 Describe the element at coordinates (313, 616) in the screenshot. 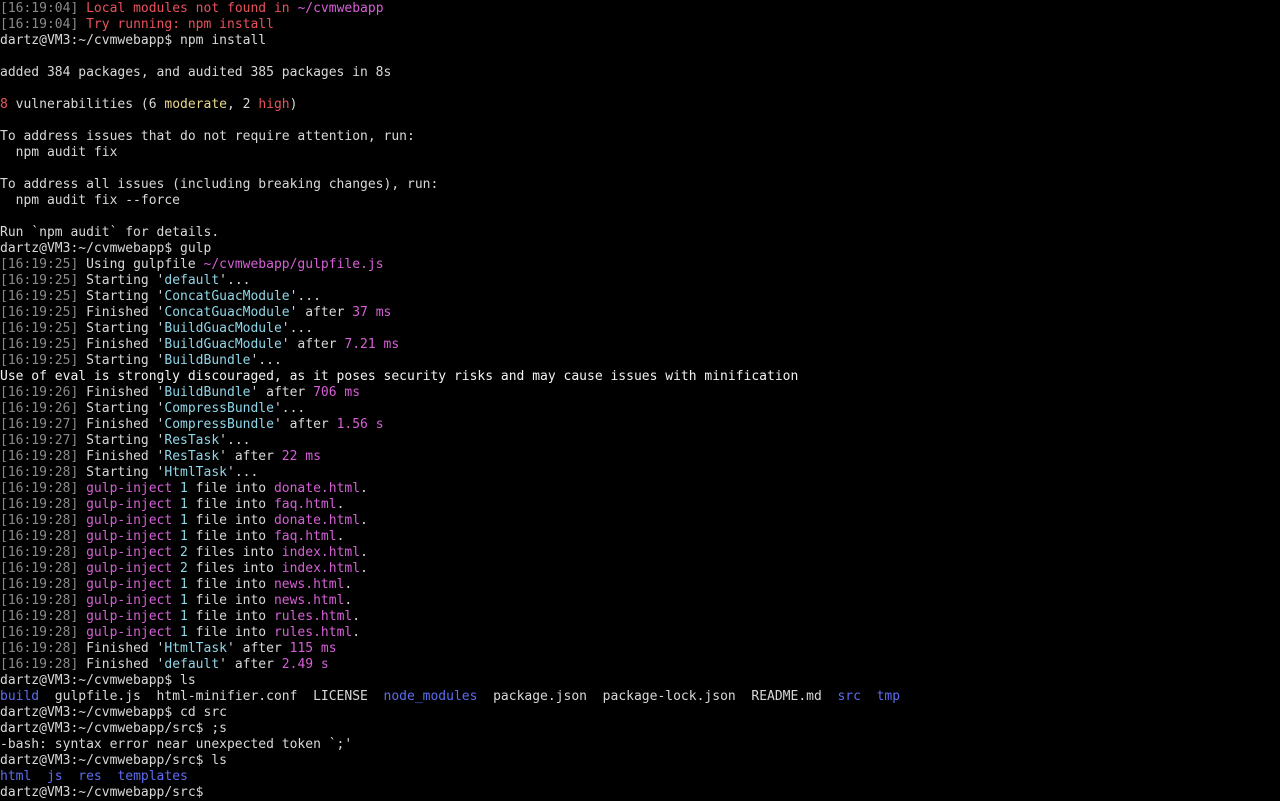

I see `highlight-text: rules.html` at that location.